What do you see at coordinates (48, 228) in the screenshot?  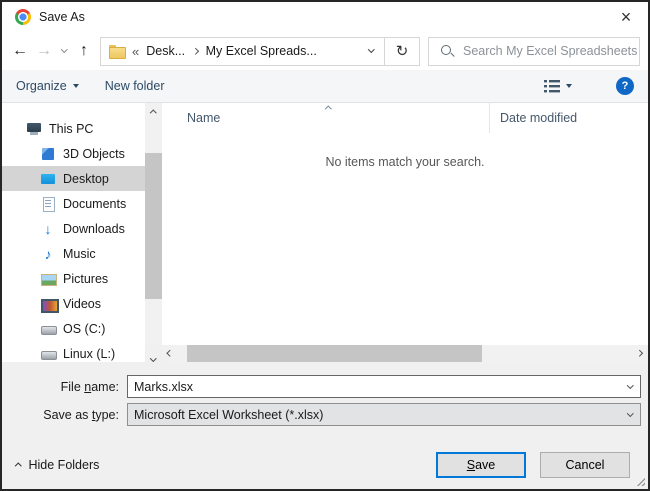 I see `downloads-icon: ↓` at bounding box center [48, 228].